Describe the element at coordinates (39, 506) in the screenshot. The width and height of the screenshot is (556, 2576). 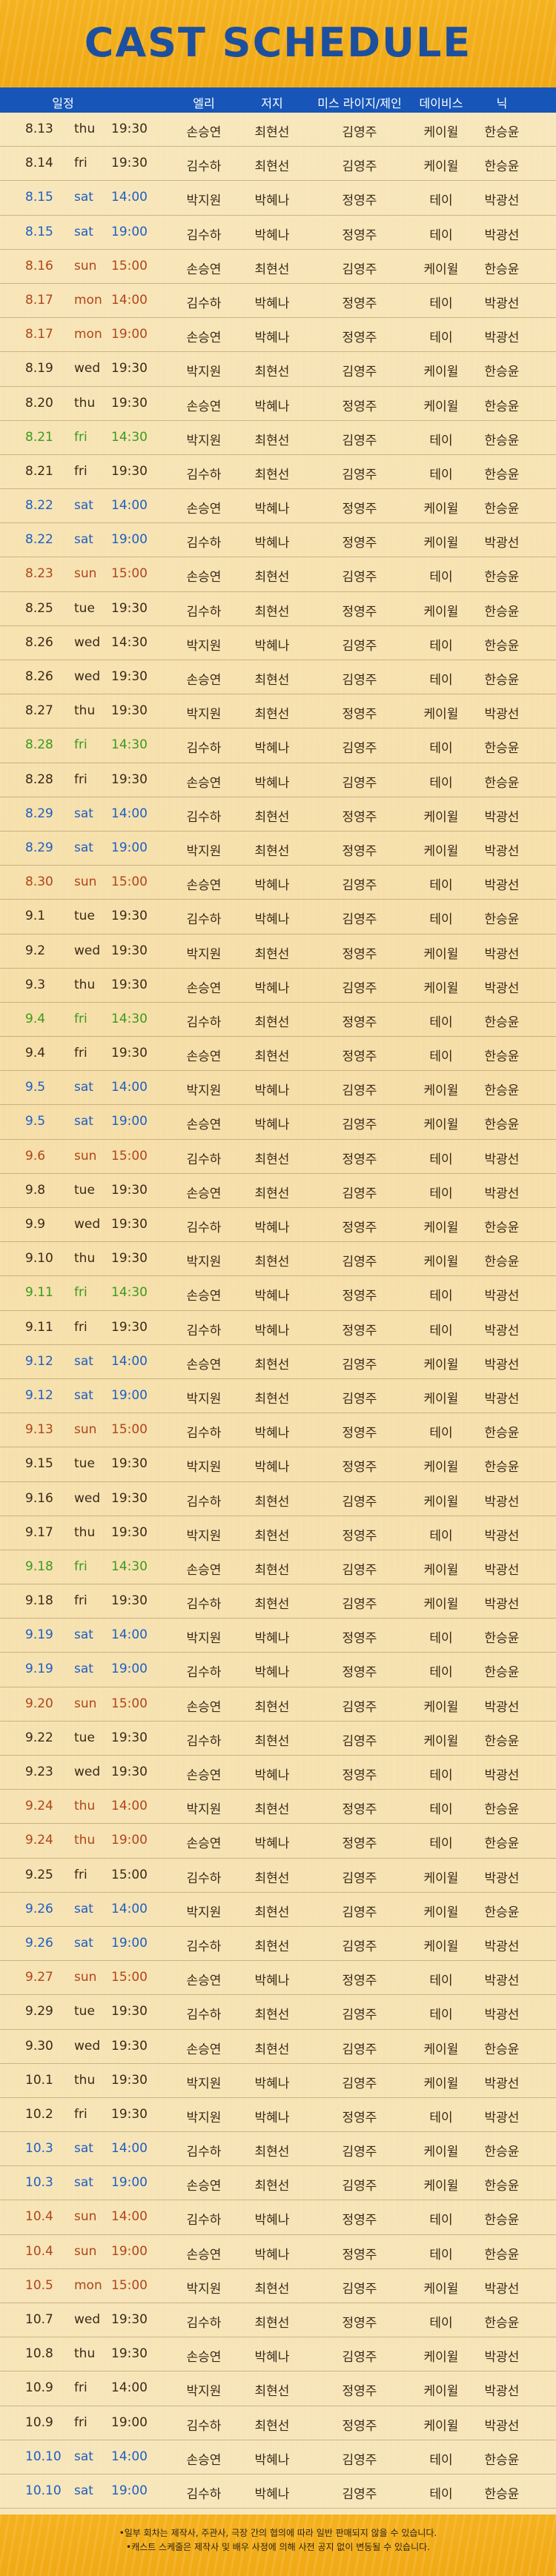
I see `date: 8.22` at that location.